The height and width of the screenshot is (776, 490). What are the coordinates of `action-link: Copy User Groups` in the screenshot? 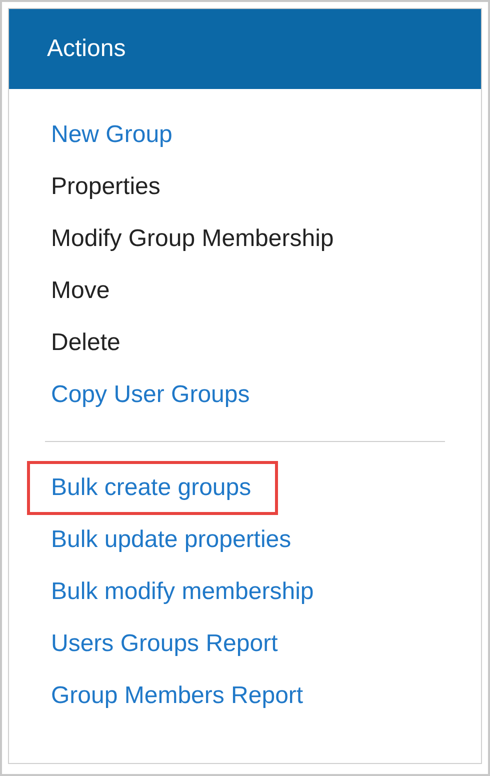 It's located at (150, 395).